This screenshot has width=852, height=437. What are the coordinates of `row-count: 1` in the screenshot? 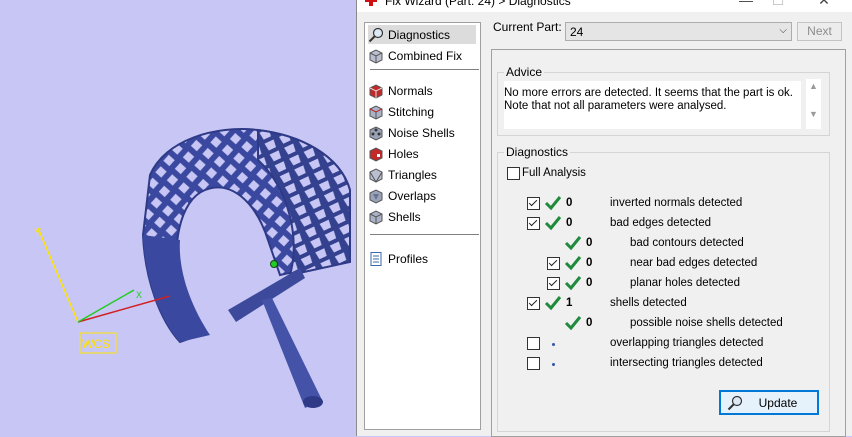 It's located at (569, 303).